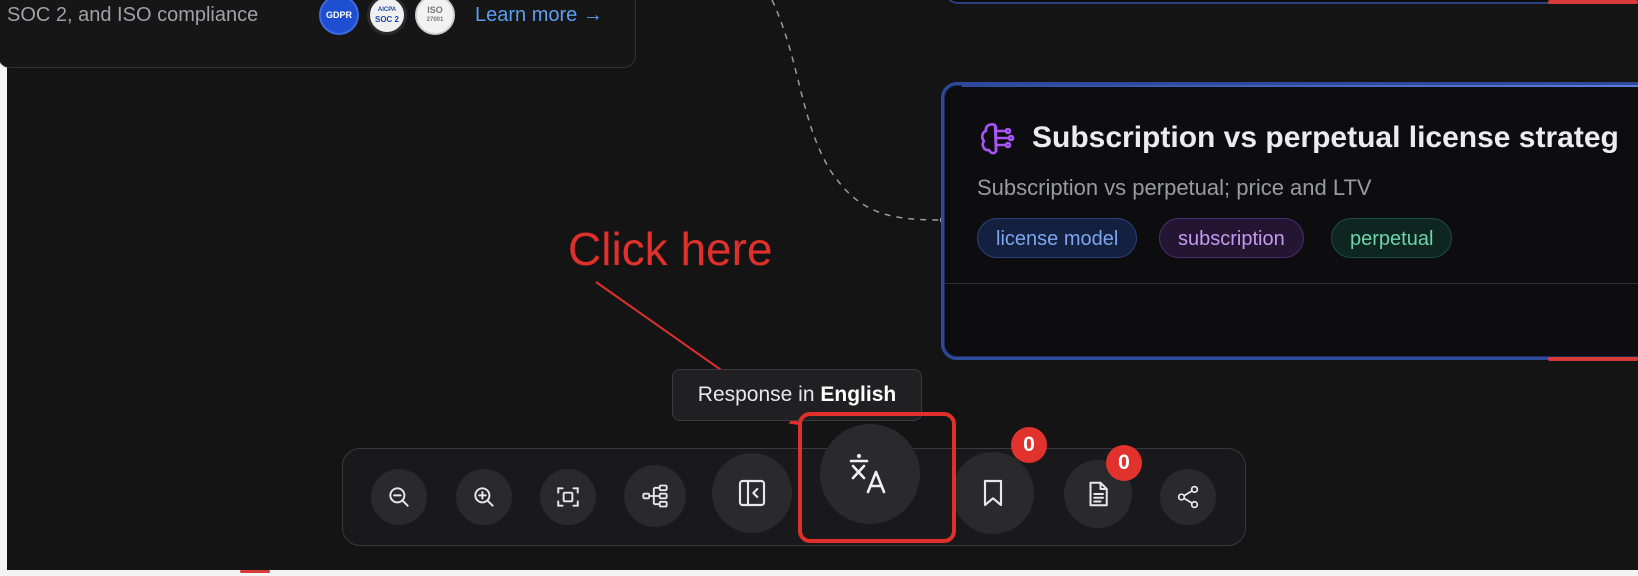  I want to click on tooltip-language: English, so click(858, 394).